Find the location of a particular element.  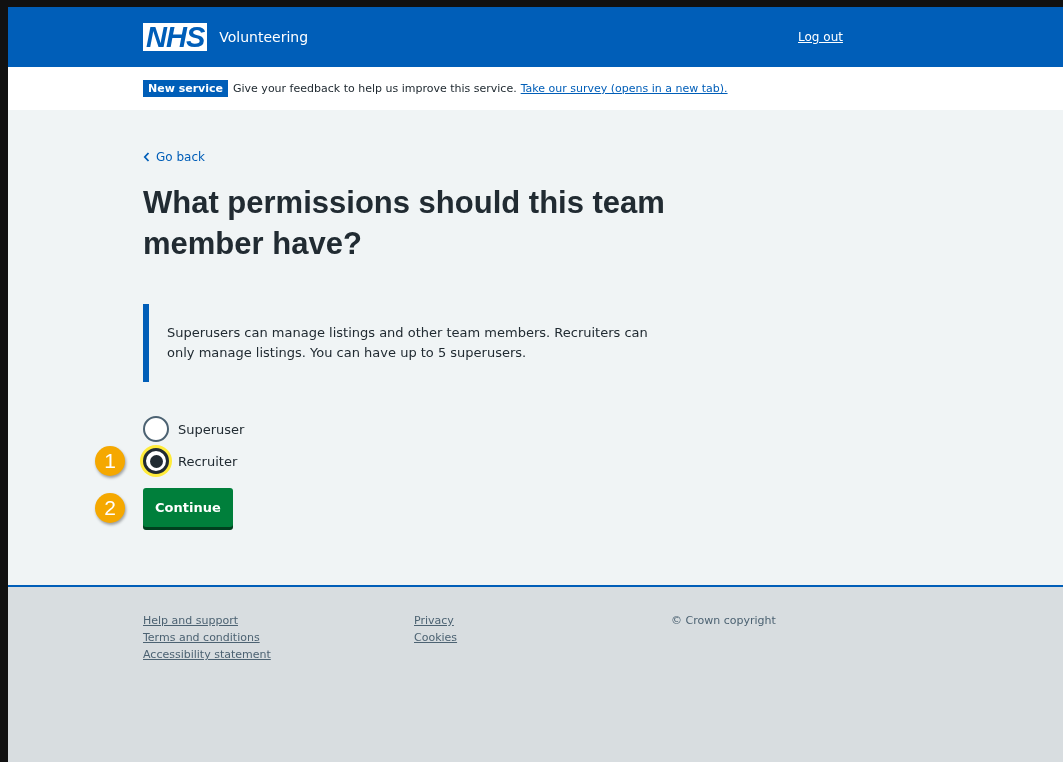

footer-link: Cookies is located at coordinates (436, 637).